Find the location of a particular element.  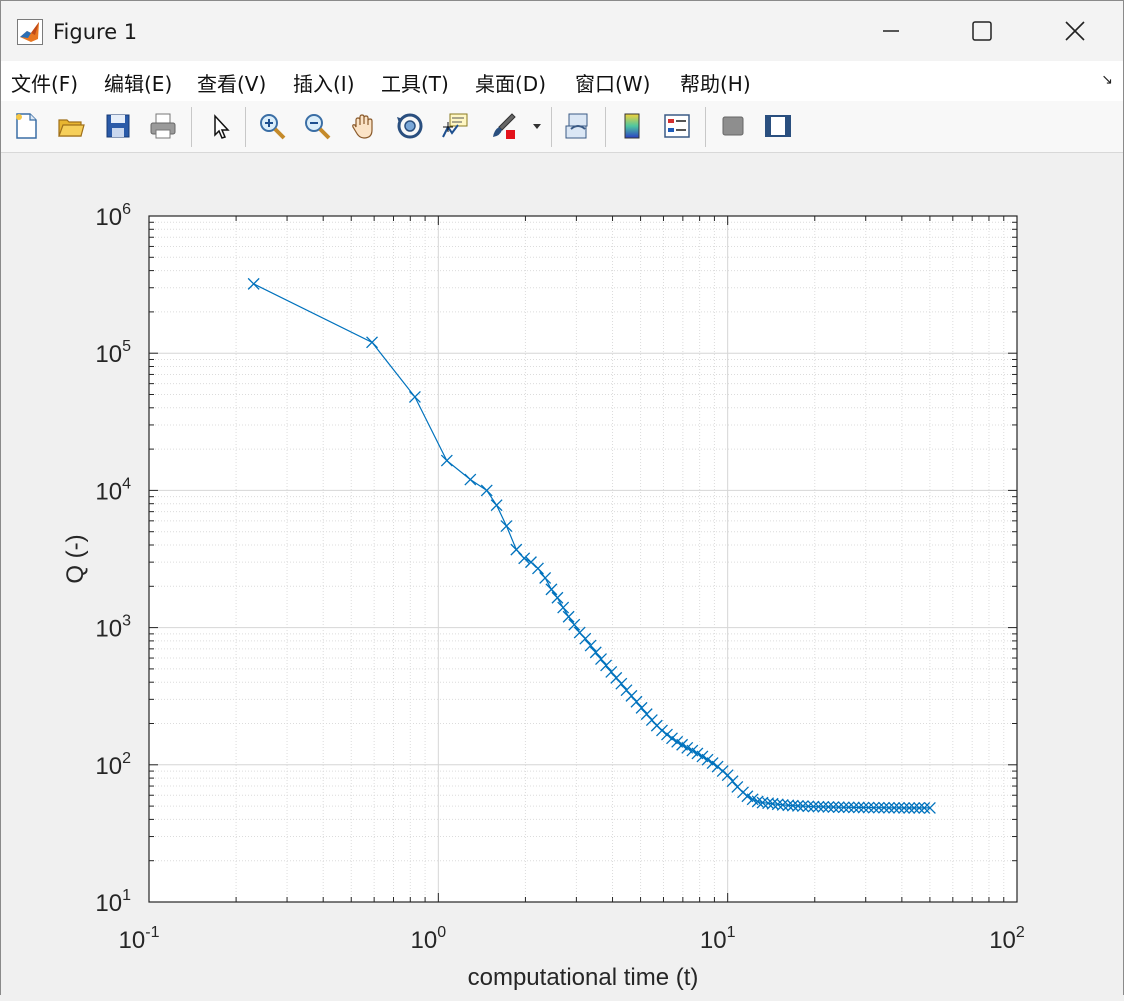

open-file-icon is located at coordinates (71, 128).